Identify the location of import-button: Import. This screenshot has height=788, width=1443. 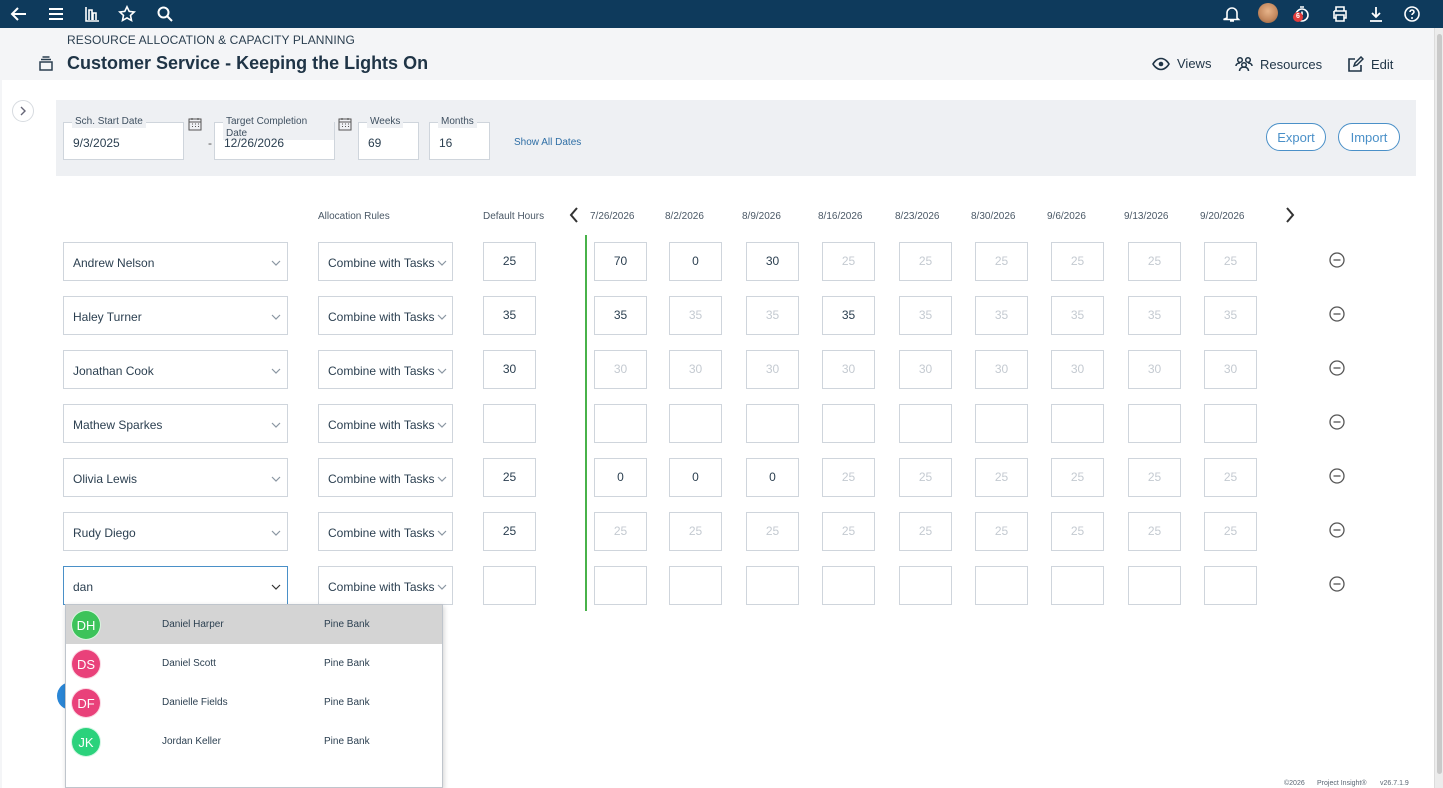
(1369, 137).